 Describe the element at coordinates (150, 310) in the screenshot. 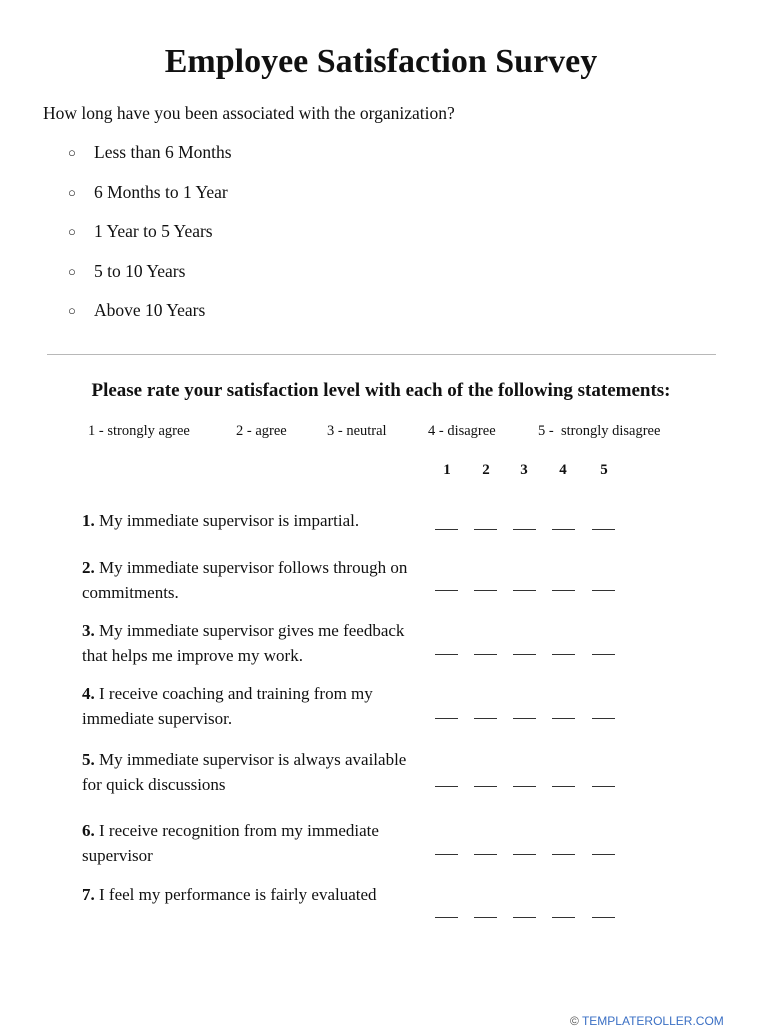

I see `option-label: Above 10 Years` at that location.